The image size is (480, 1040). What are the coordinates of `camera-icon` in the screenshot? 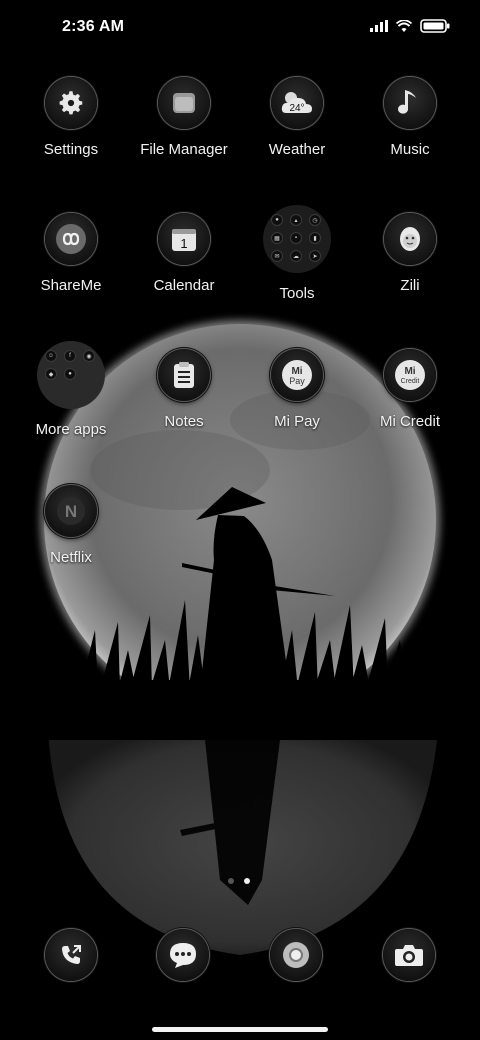 It's located at (409, 955).